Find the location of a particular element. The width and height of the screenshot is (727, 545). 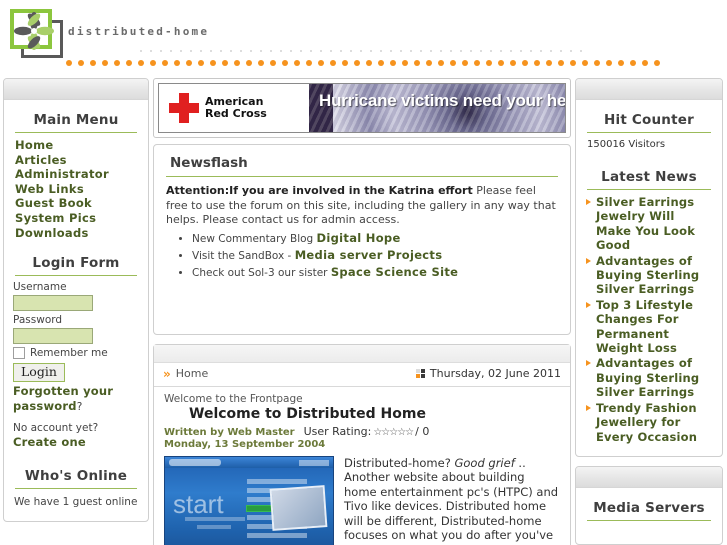

media-servers-panel: Media Servers is located at coordinates (649, 505).